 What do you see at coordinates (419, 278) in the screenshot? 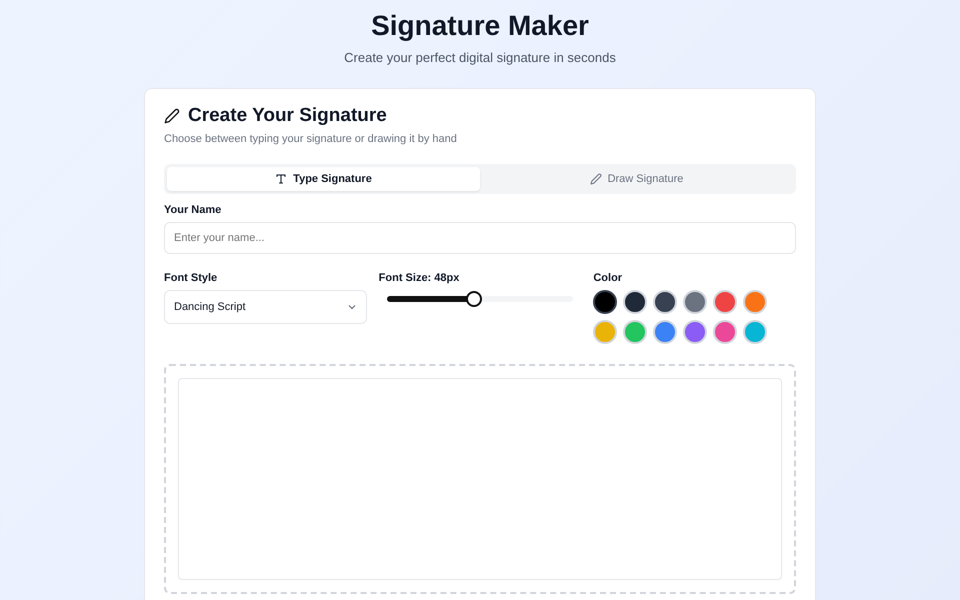
I see `field-label: Font Size: 48px` at bounding box center [419, 278].